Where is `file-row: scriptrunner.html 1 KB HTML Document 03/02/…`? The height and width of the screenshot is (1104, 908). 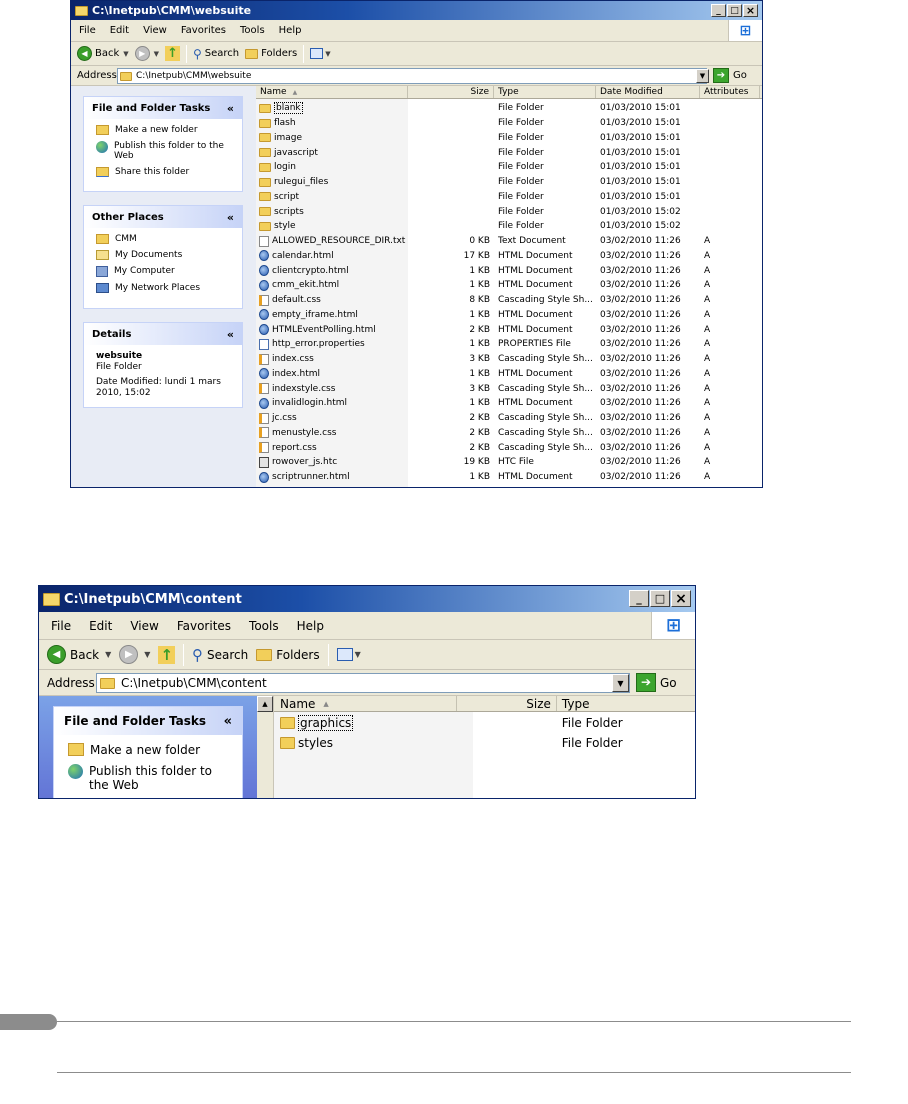
file-row: scriptrunner.html 1 KB HTML Document 03/02/… is located at coordinates (509, 477).